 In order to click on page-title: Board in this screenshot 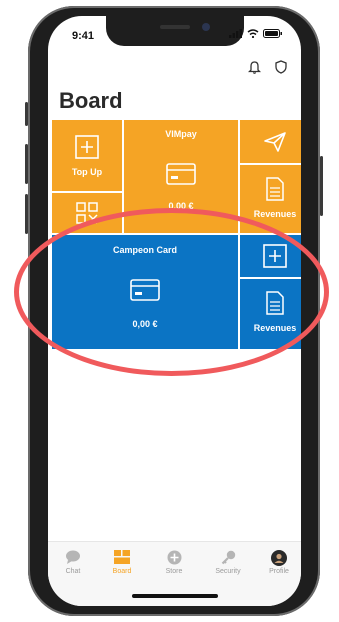, I will do `click(91, 100)`.